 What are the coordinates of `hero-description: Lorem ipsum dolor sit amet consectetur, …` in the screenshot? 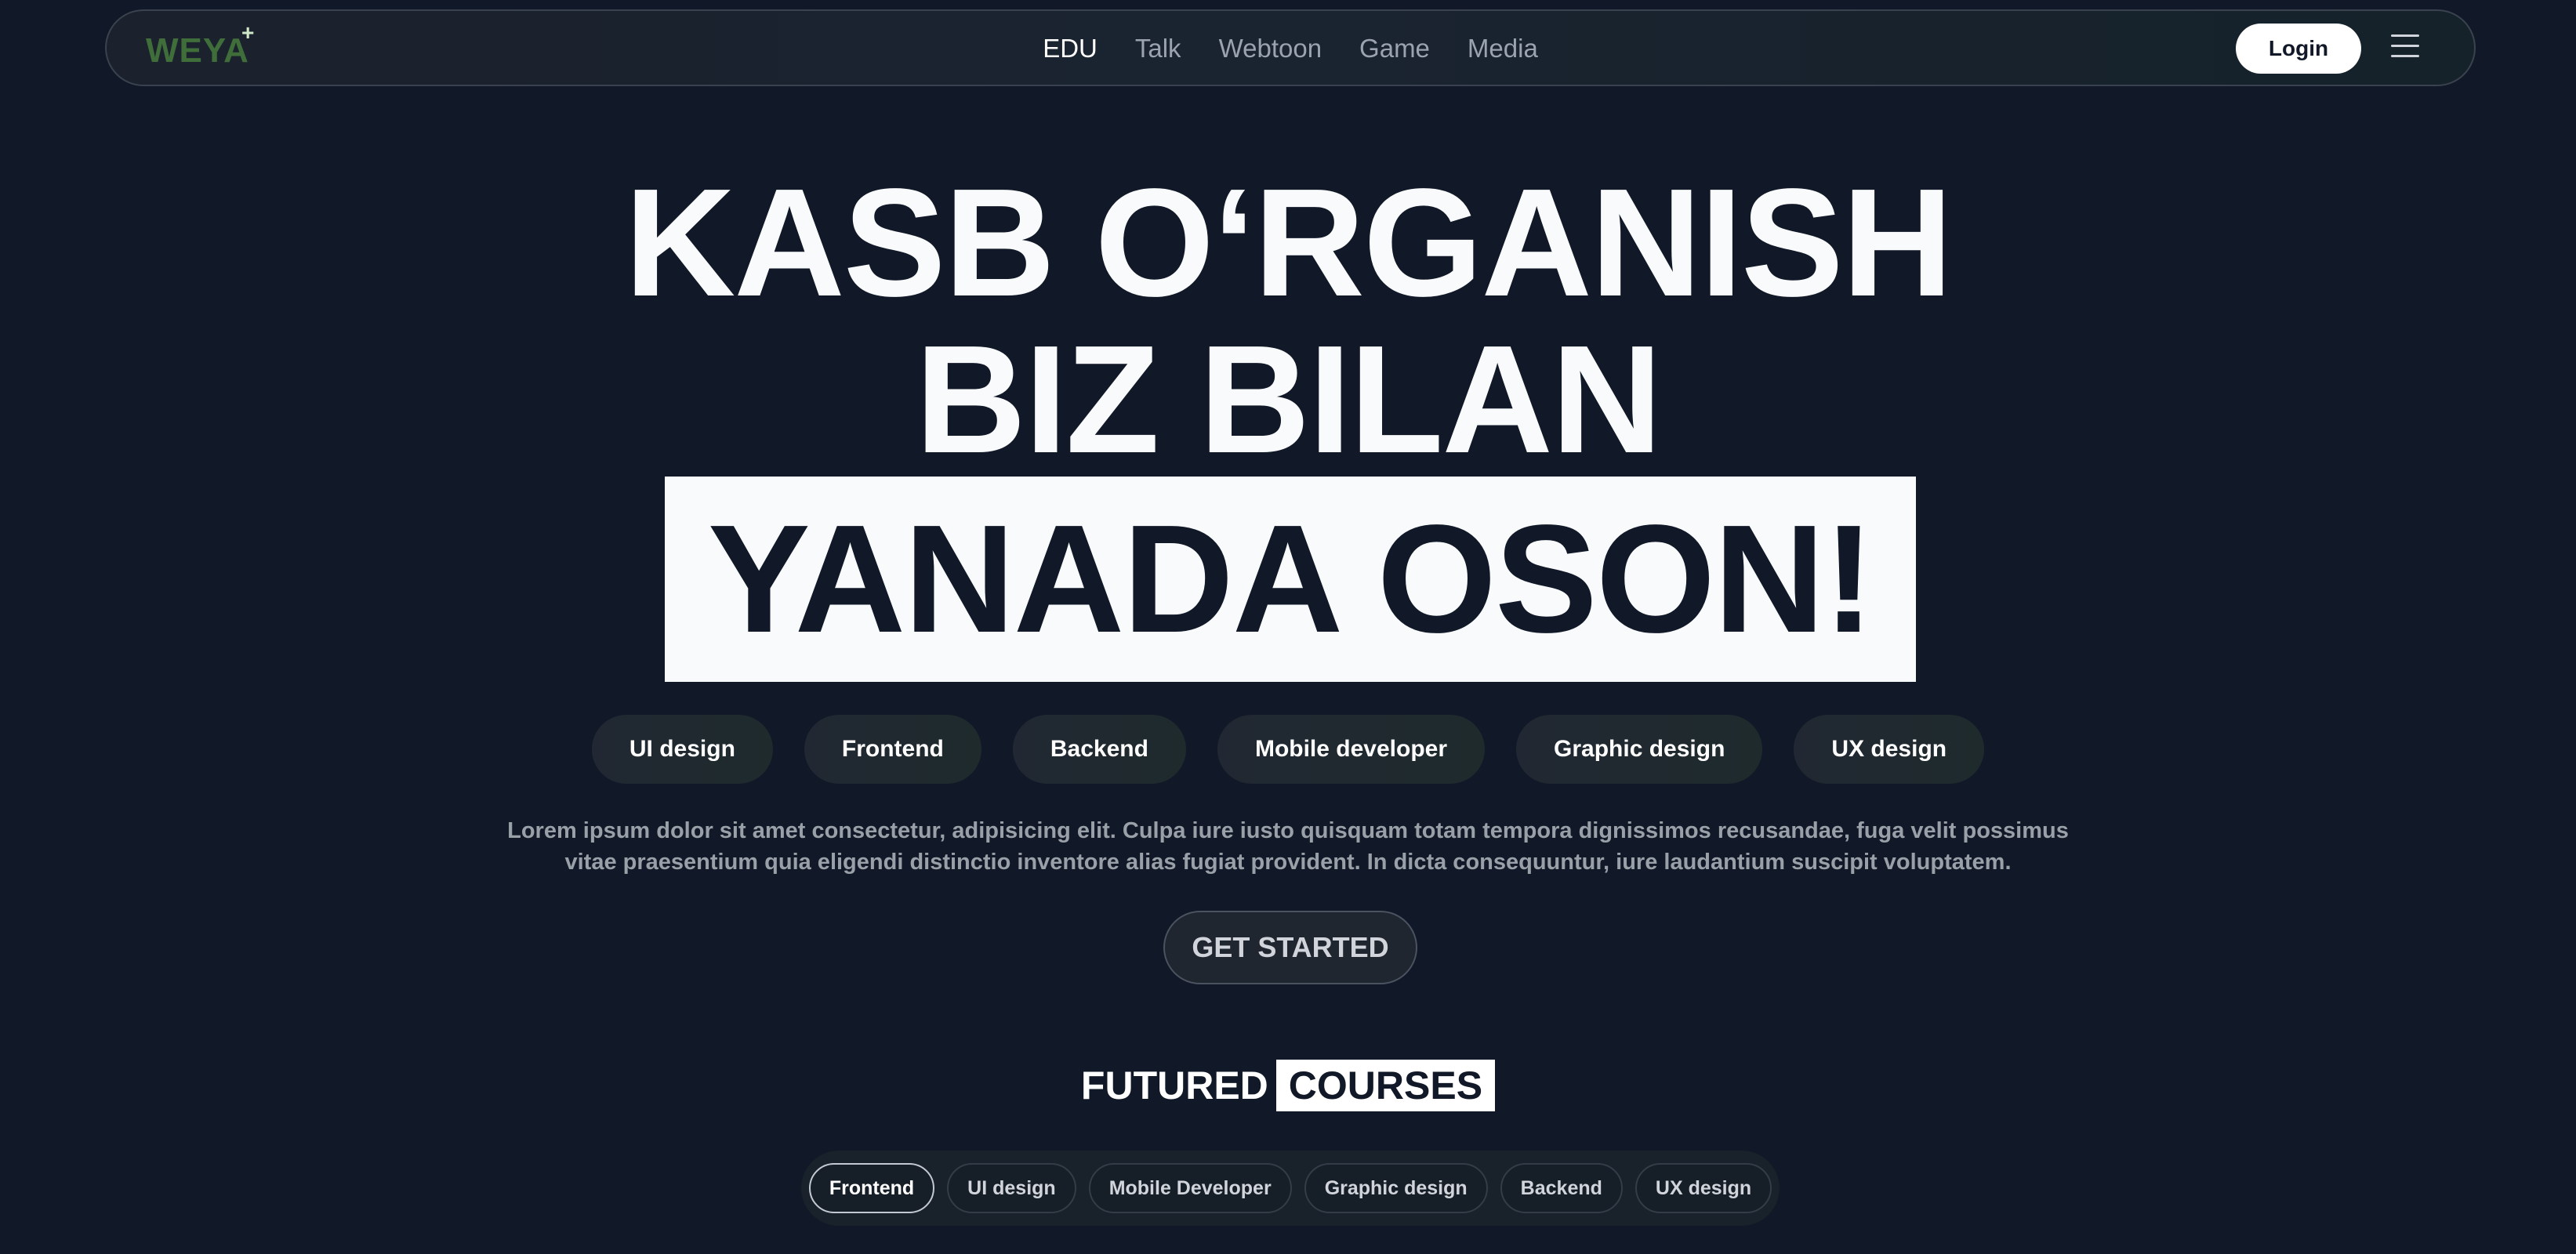 It's located at (1288, 846).